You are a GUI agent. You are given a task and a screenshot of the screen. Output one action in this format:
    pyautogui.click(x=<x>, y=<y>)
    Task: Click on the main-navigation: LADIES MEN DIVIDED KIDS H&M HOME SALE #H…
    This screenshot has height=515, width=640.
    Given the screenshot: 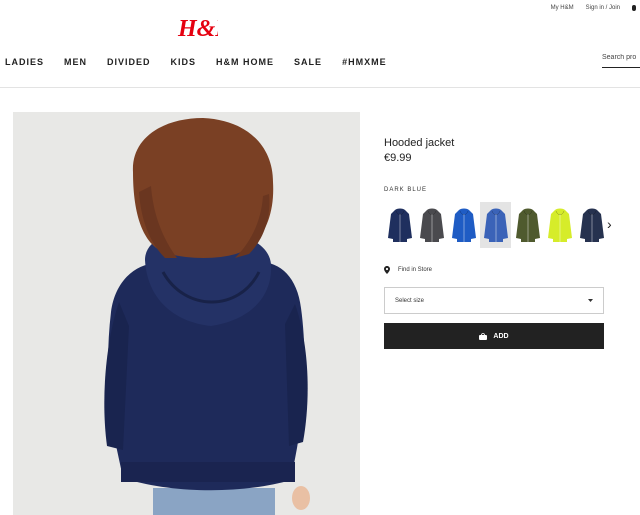 What is the action you would take?
    pyautogui.click(x=206, y=62)
    